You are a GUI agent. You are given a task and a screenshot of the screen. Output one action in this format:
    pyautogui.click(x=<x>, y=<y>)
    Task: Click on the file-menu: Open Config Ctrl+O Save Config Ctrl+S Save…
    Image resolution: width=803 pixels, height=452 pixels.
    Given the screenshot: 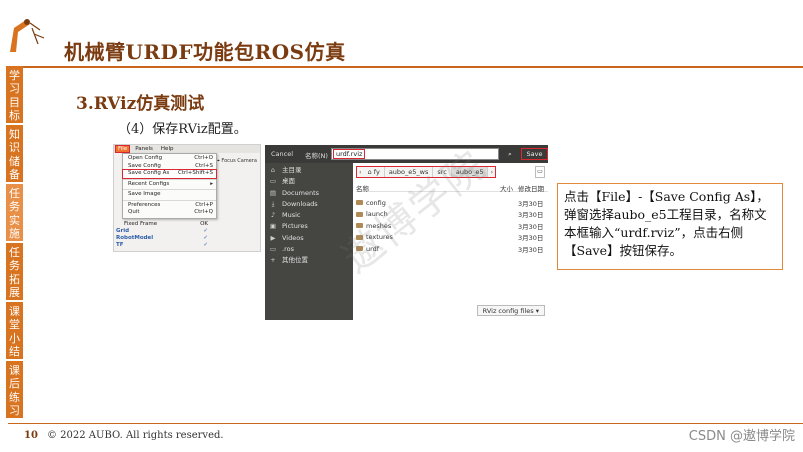 What is the action you would take?
    pyautogui.click(x=169, y=186)
    